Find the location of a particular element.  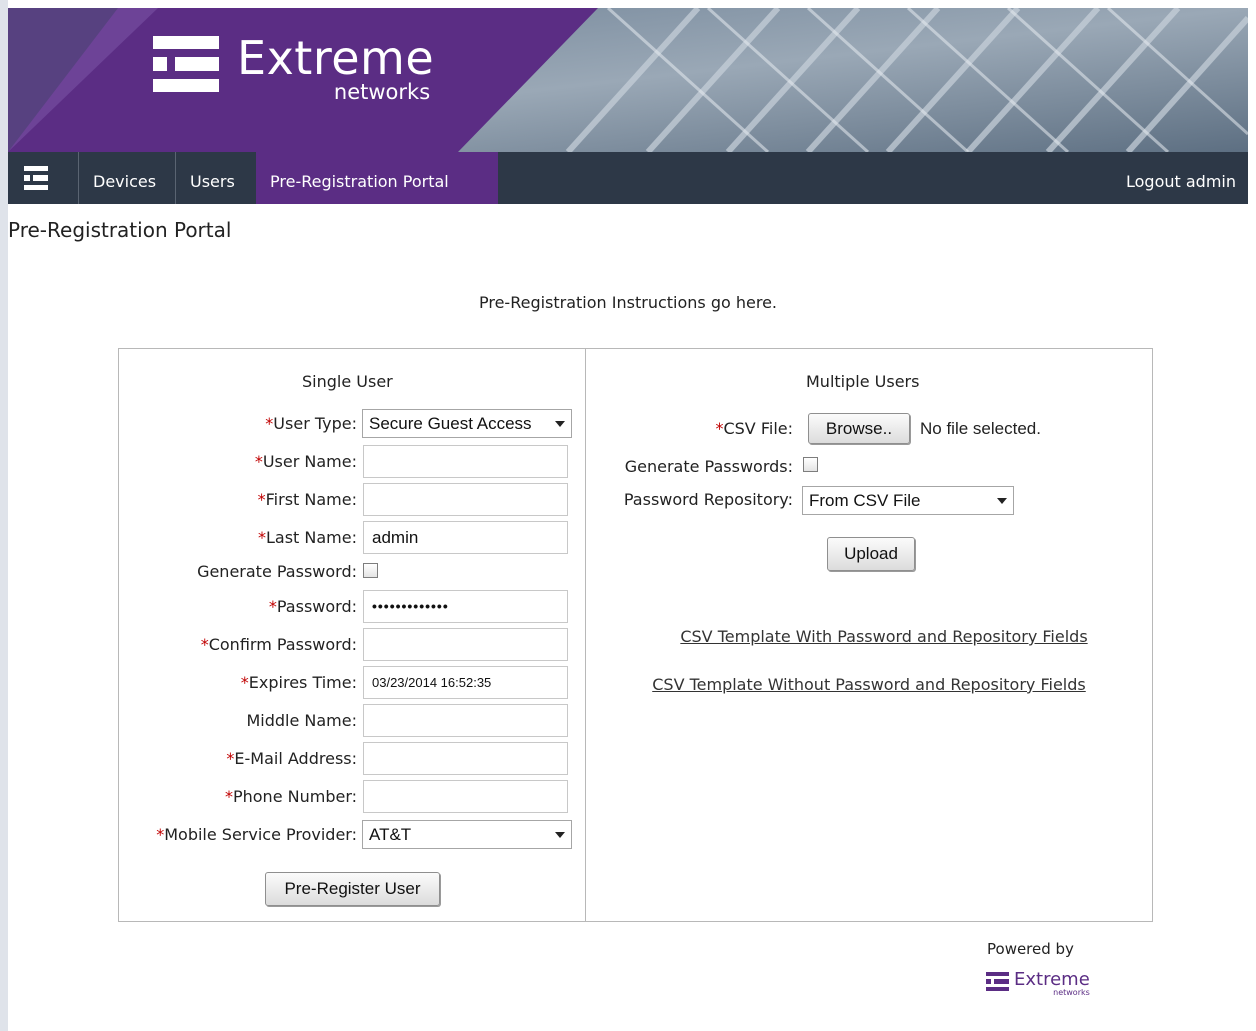

logo-wordmark: Extreme is located at coordinates (336, 58).